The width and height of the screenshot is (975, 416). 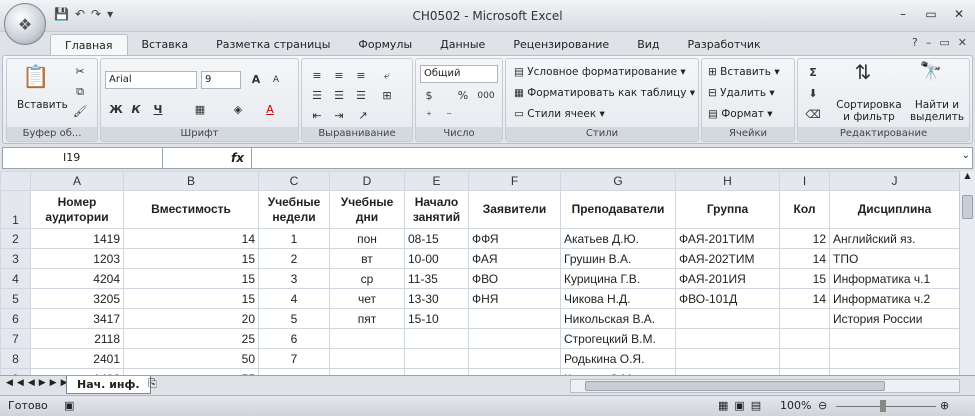 What do you see at coordinates (600, 72) in the screenshot?
I see `conditional-formatting-button: ▤ Условное форматирование ▾` at bounding box center [600, 72].